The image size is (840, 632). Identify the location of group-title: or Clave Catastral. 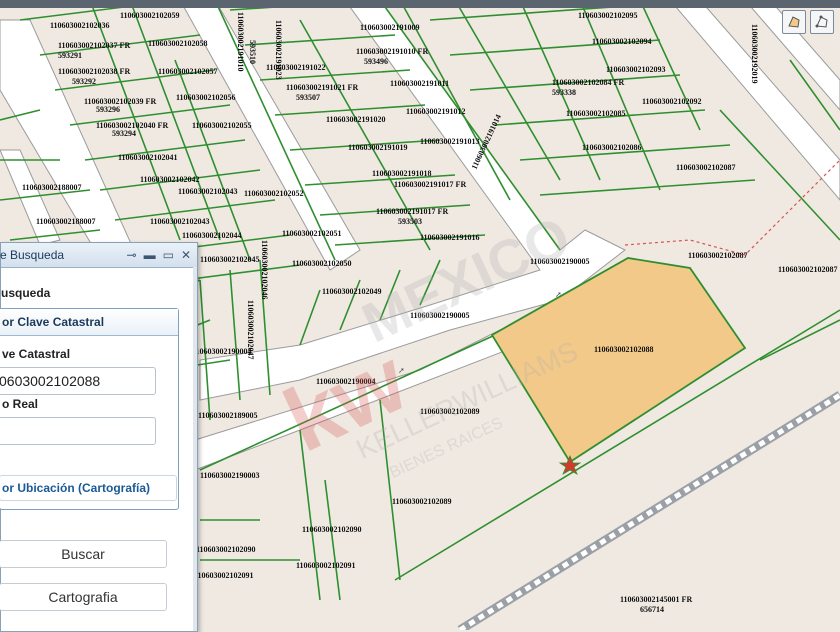
(89, 322).